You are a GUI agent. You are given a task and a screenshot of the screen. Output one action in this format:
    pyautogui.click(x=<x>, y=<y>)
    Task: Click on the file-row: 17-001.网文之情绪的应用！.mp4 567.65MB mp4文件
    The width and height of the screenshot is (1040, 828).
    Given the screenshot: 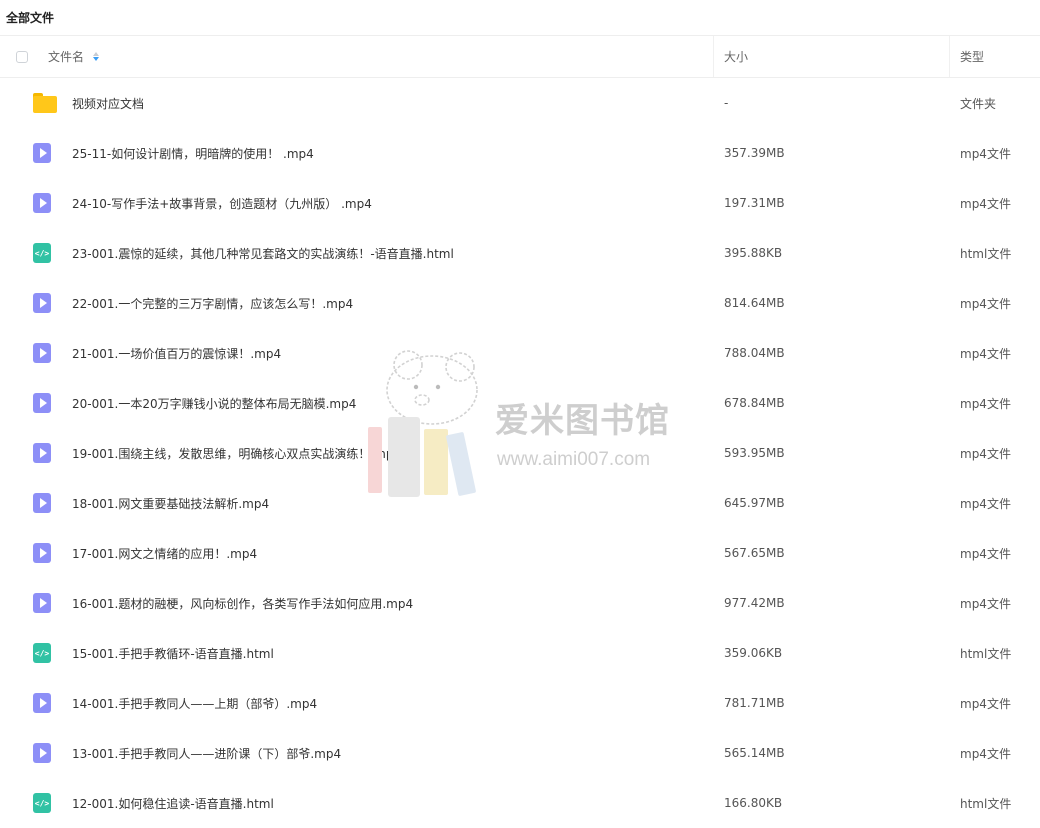 What is the action you would take?
    pyautogui.click(x=520, y=553)
    